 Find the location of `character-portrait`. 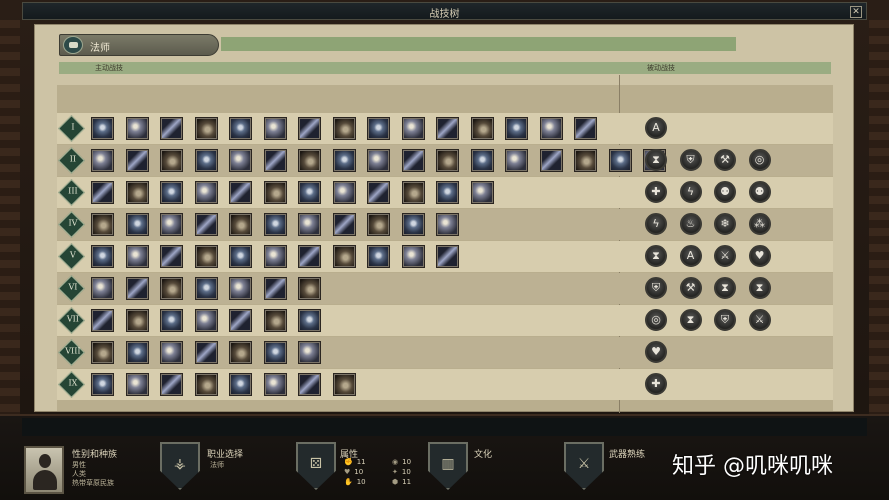

character-portrait is located at coordinates (44, 470).